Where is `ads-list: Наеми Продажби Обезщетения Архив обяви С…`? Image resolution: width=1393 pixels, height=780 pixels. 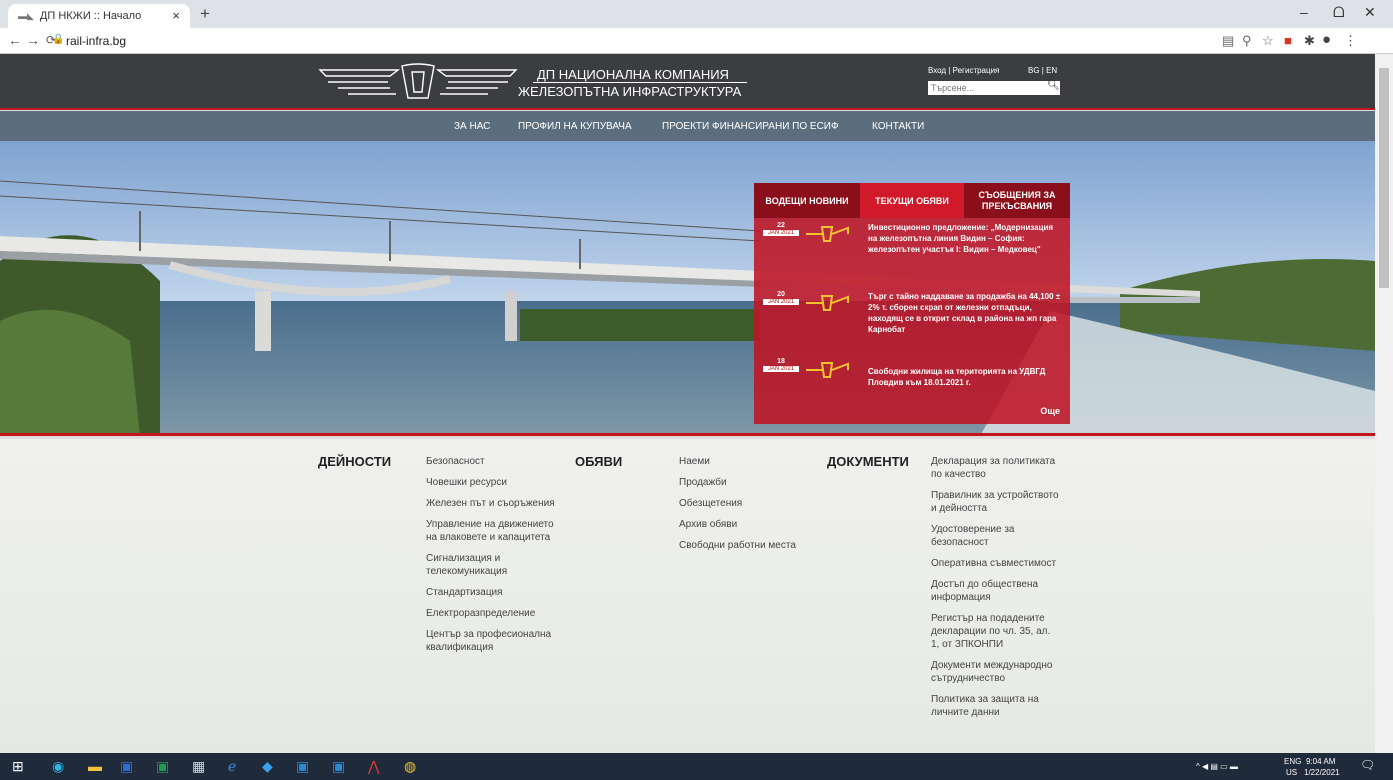
ads-list: Наеми Продажби Обезщетения Архив обяви С… is located at coordinates (749, 507).